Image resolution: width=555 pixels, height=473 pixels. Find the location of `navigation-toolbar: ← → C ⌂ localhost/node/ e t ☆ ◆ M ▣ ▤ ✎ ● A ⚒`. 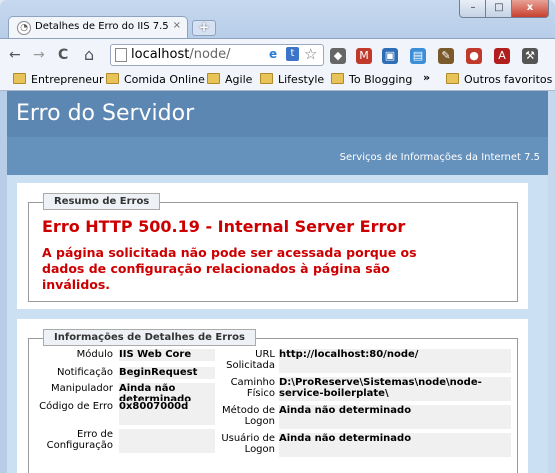

navigation-toolbar: ← → C ⌂ localhost/node/ e t ☆ ◆ M ▣ ▤ ✎ ● A ⚒ is located at coordinates (277, 54).